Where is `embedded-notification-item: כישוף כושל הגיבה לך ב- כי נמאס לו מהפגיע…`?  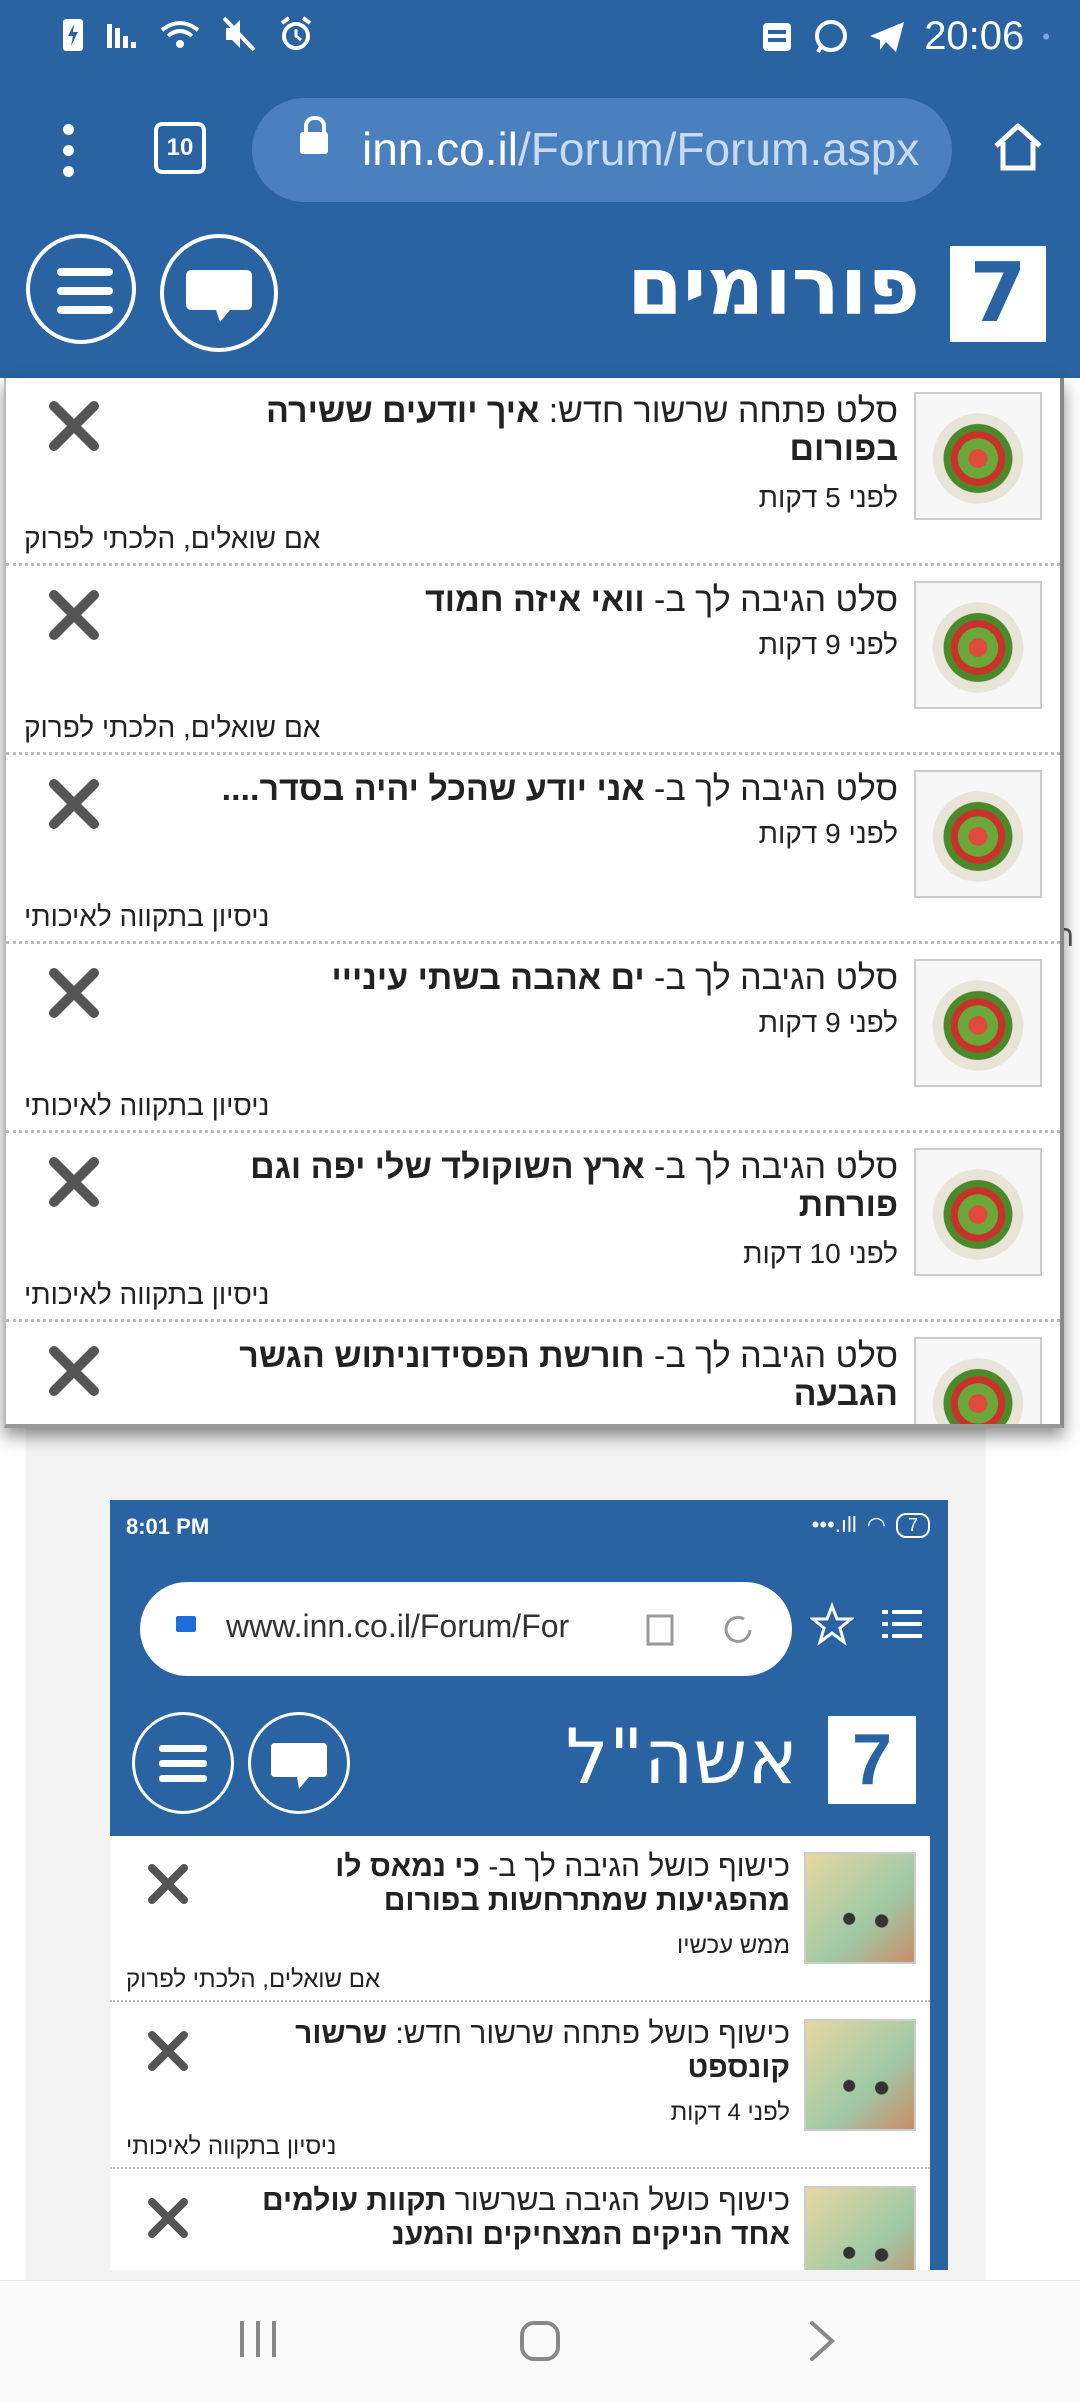 embedded-notification-item: כישוף כושל הגיבה לך ב- כי נמאס לו מהפגיע… is located at coordinates (520, 1919).